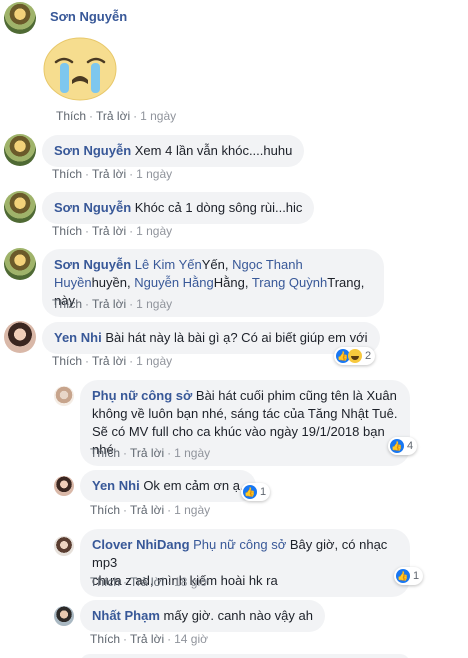 This screenshot has height=658, width=468. I want to click on comment-actions: Thích · Trả lời · 14 giờ, so click(149, 639).